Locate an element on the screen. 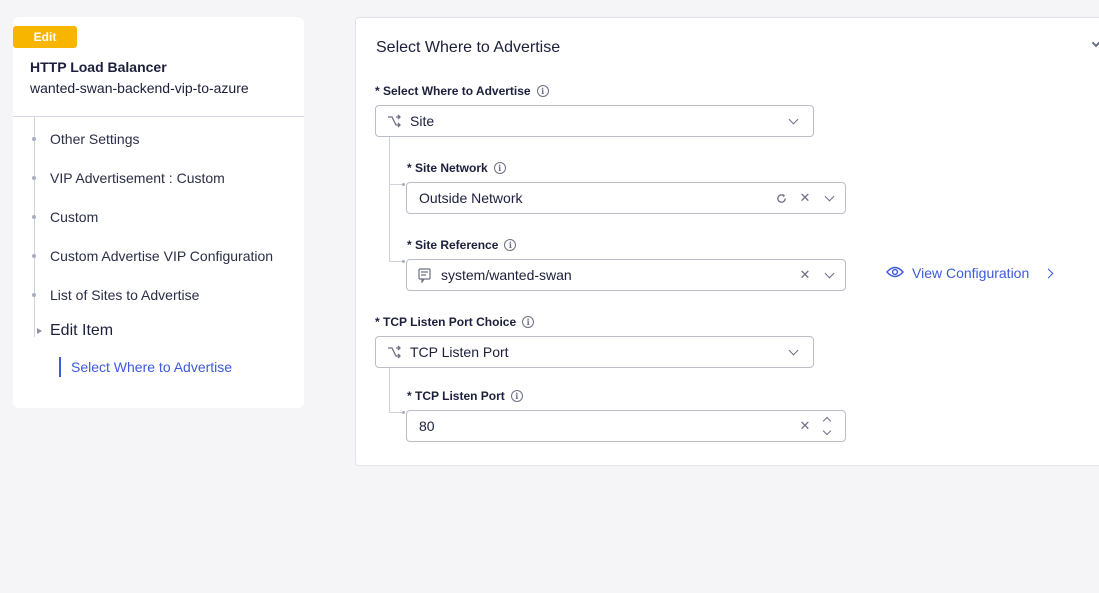 The image size is (1099, 593). site-network-label: * Site Network i is located at coordinates (456, 168).